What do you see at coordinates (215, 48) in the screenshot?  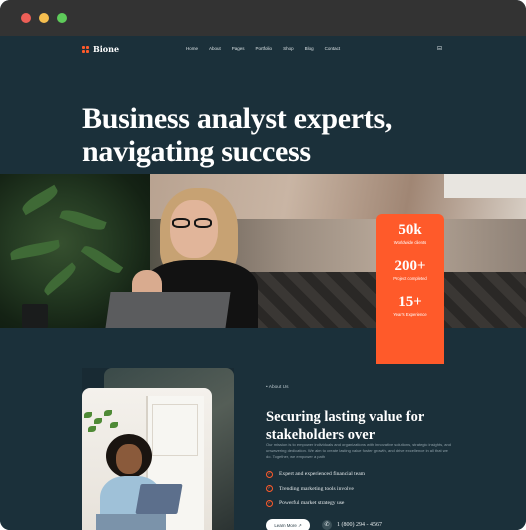 I see `nav-link-about: About` at bounding box center [215, 48].